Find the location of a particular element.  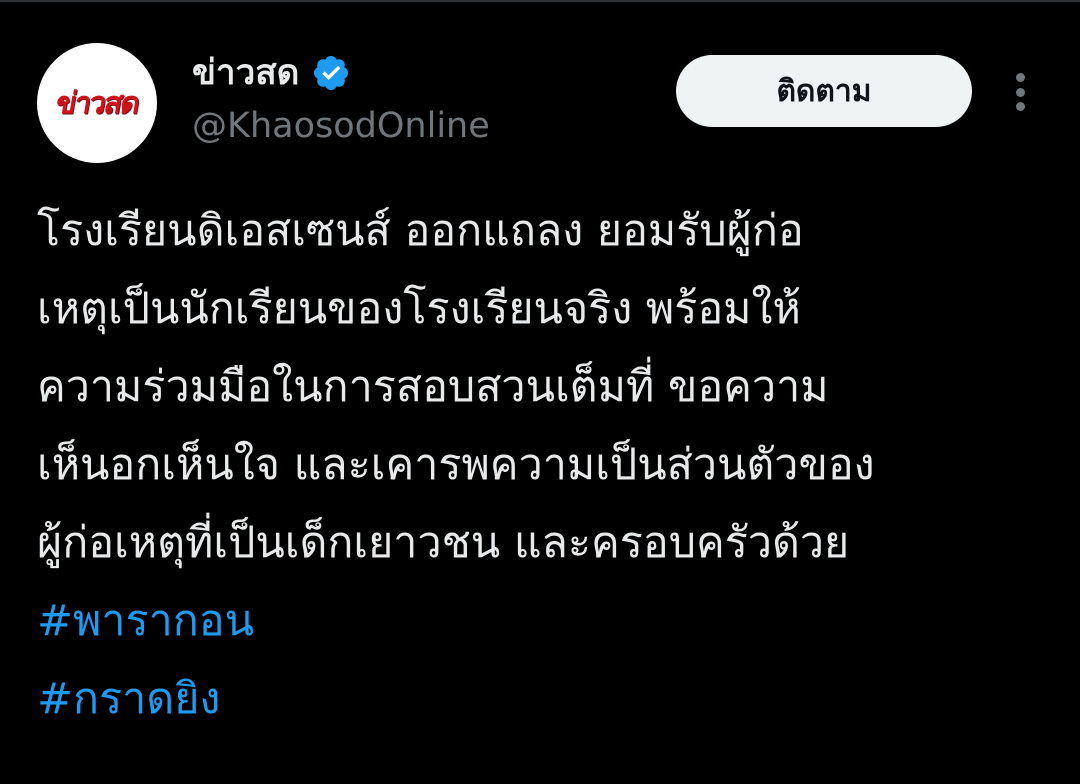

tweet-text-line: โรงเรียนดิเอสเซนส์ ออกแถลง ยอมรับผู้ก่อ is located at coordinates (420, 231).